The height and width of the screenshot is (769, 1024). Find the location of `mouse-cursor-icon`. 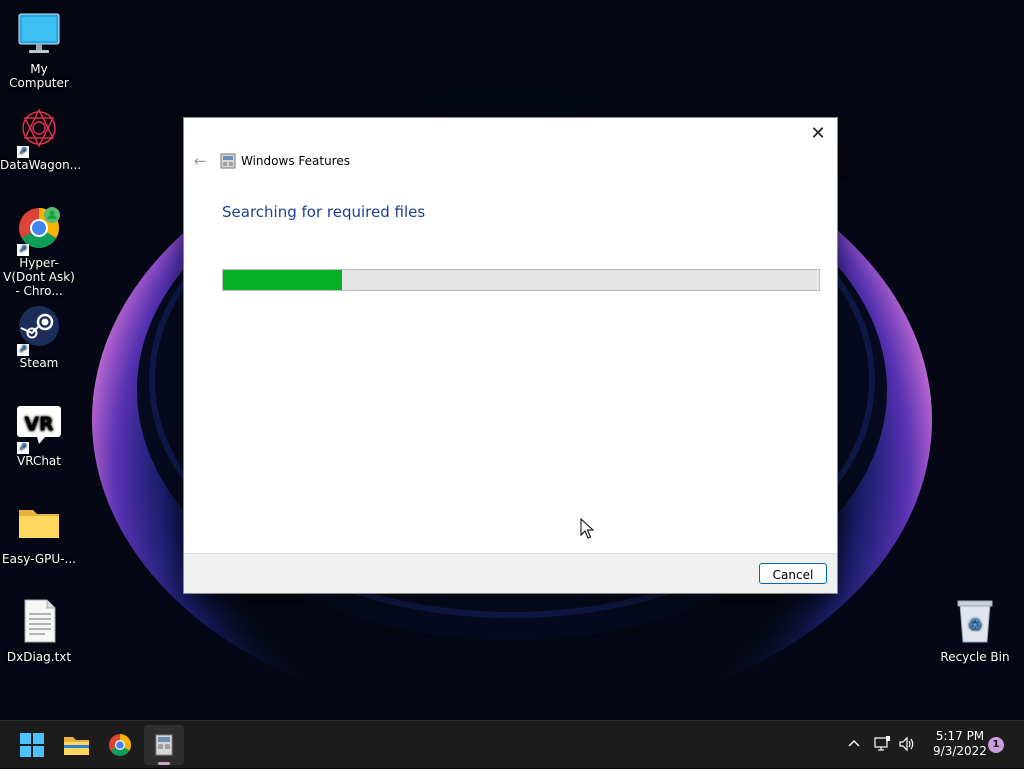

mouse-cursor-icon is located at coordinates (587, 530).